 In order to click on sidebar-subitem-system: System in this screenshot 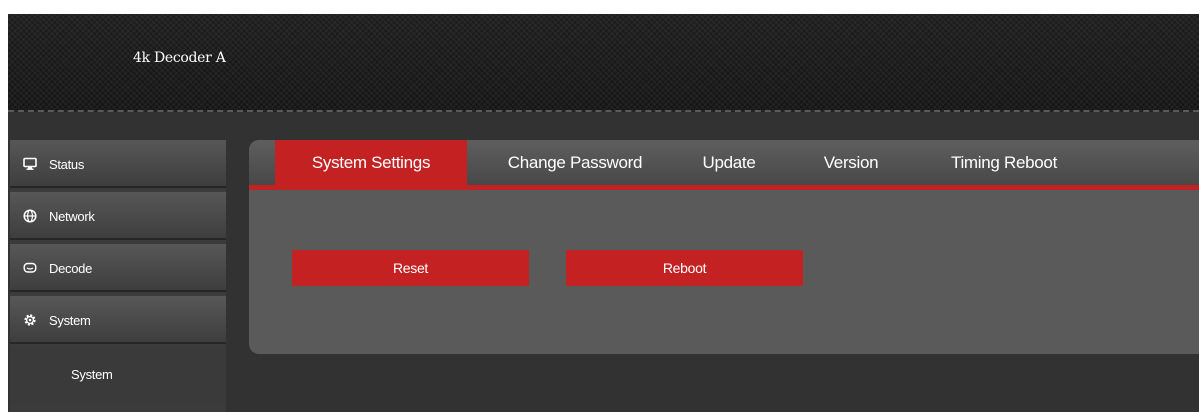, I will do `click(118, 376)`.